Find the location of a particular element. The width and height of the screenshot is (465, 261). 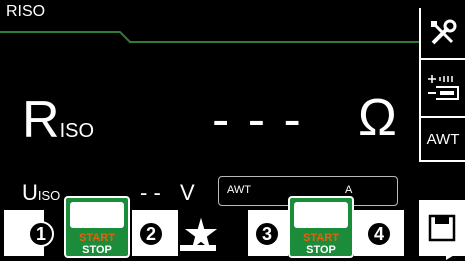

riso-symbol: RISO is located at coordinates (58, 120).